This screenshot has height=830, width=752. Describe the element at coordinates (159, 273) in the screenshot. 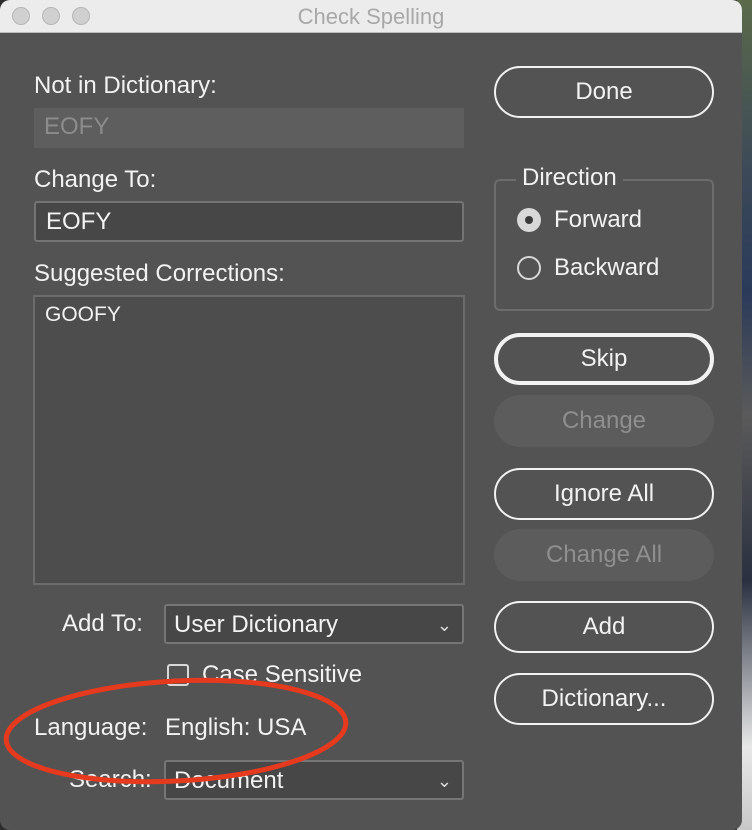

I see `suggested-corrections-label: Suggested Corrections:` at that location.